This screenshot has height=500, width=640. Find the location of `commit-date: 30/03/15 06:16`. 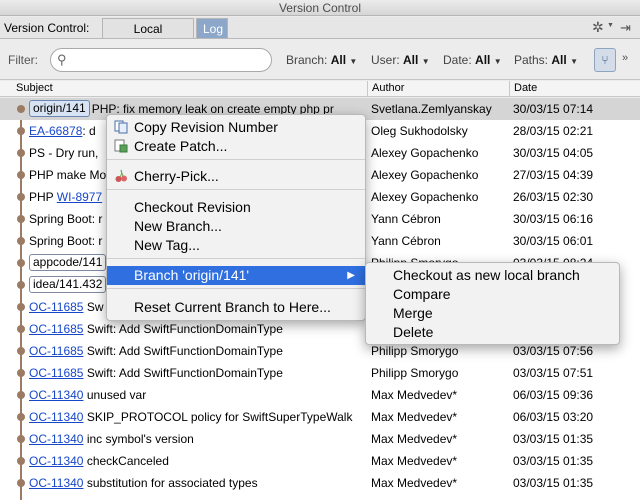

commit-date: 30/03/15 06:16 is located at coordinates (553, 219).